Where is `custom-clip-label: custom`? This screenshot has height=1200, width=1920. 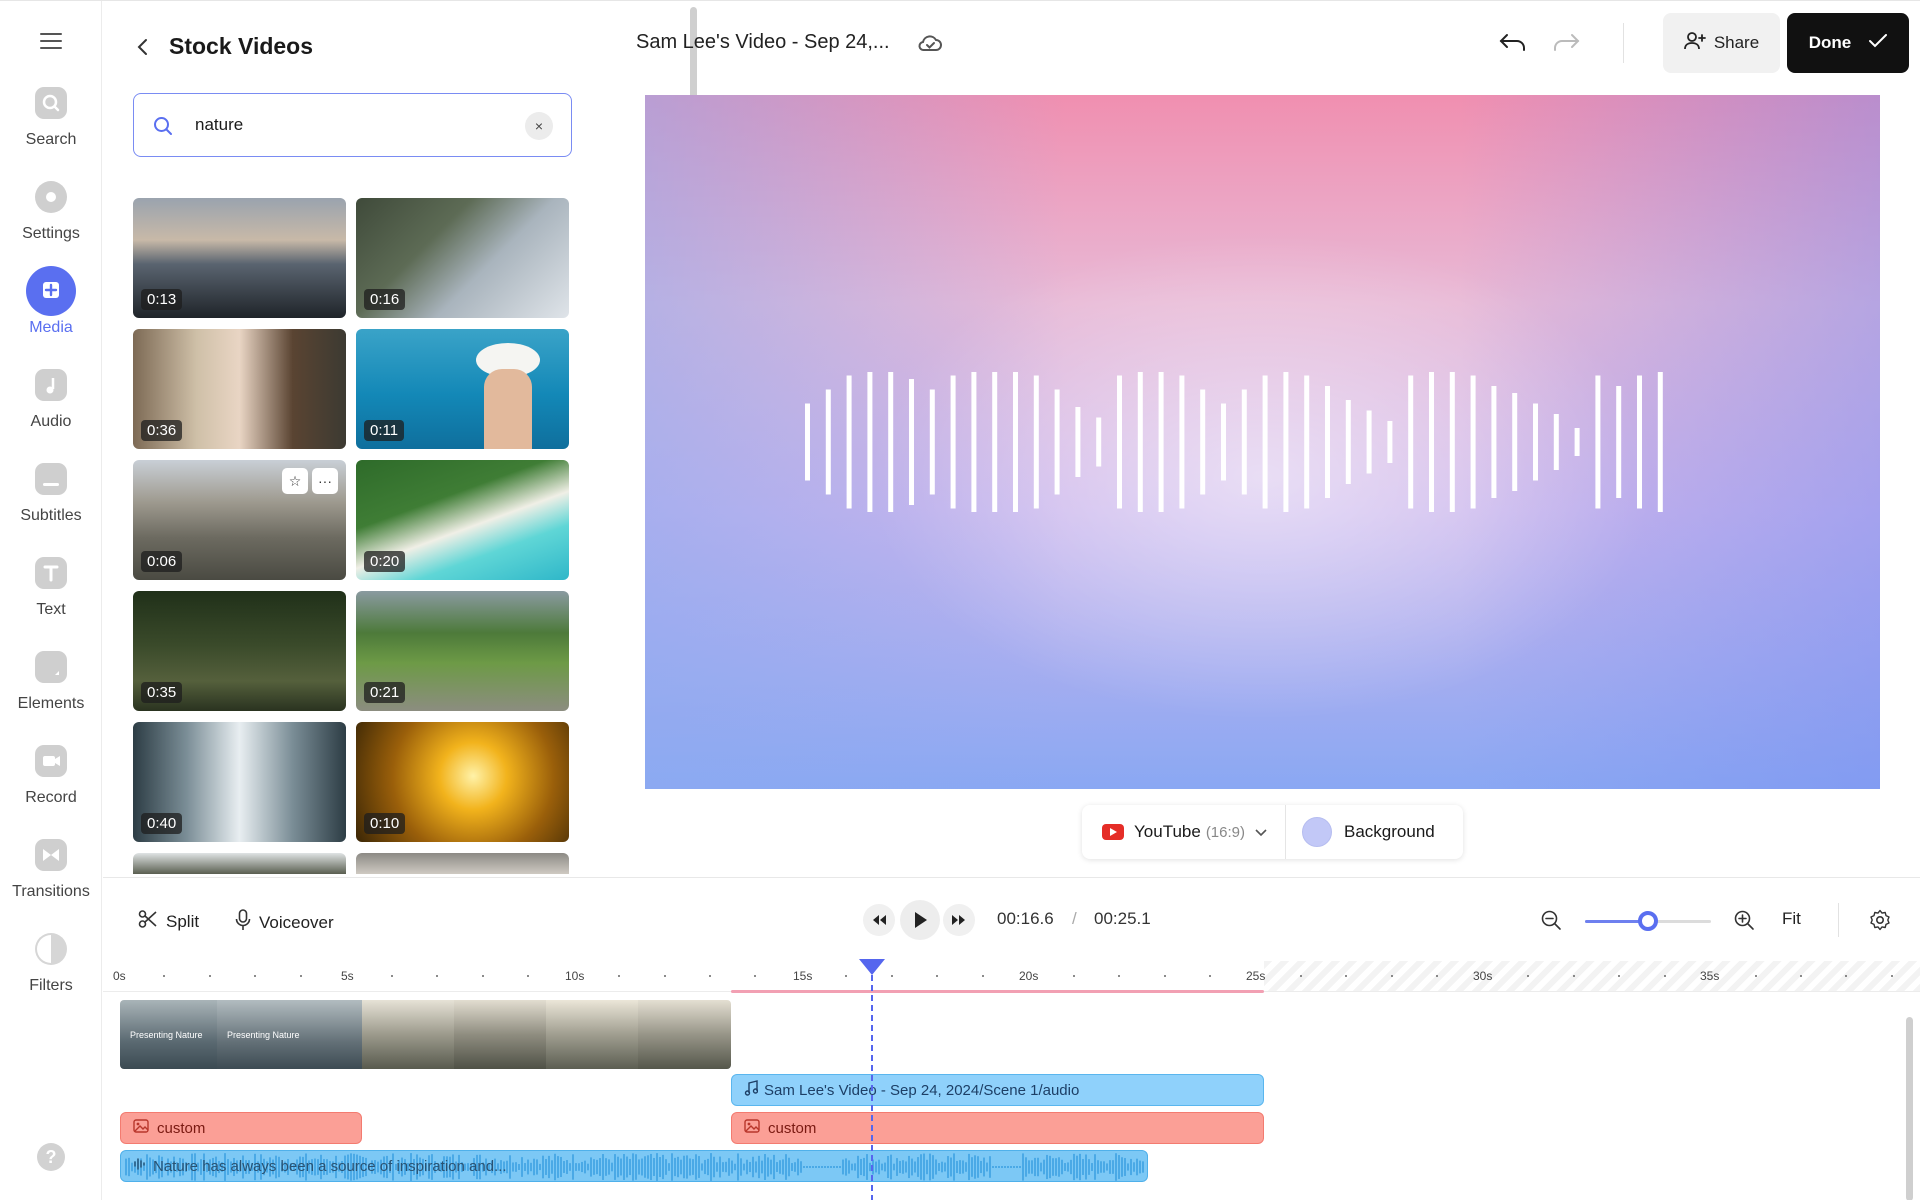 custom-clip-label: custom is located at coordinates (792, 1128).